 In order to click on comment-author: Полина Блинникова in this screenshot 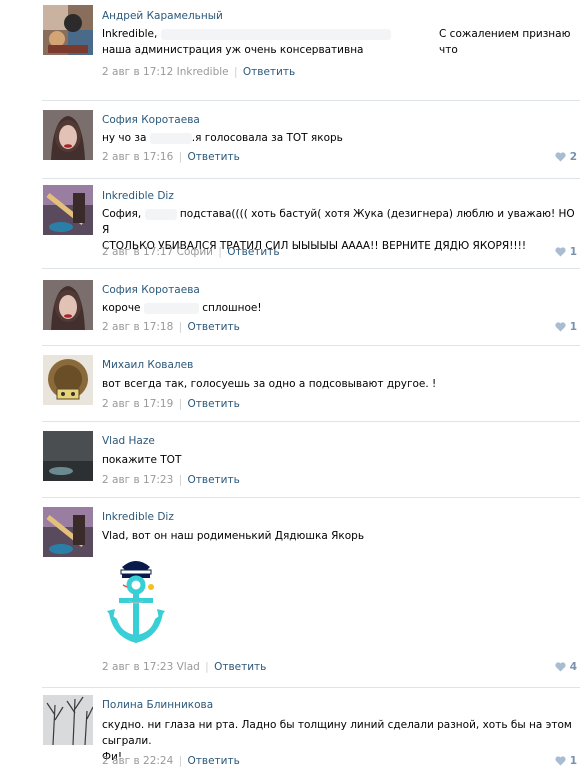, I will do `click(157, 705)`.